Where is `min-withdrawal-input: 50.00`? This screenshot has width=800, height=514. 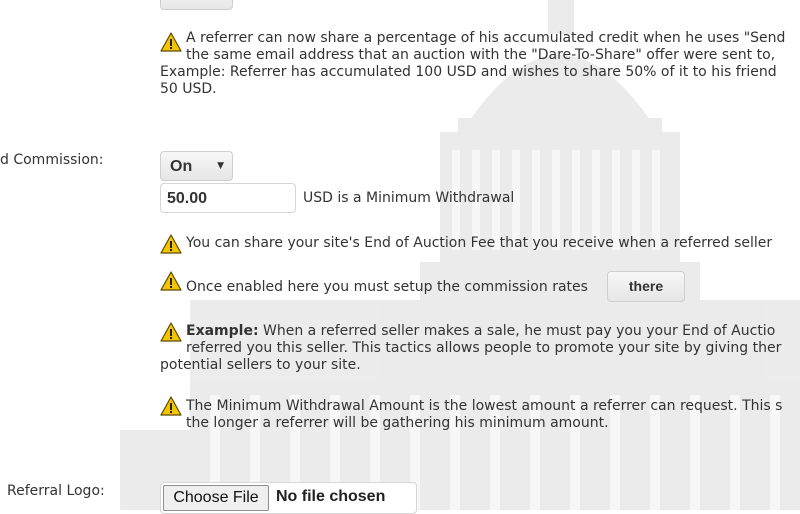
min-withdrawal-input: 50.00 is located at coordinates (228, 198).